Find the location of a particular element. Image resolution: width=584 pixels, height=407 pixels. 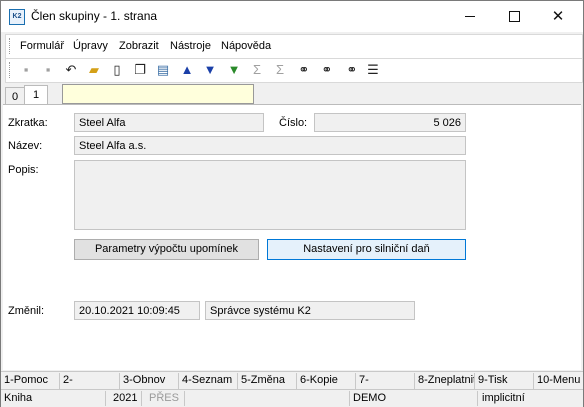

popis-field is located at coordinates (270, 195).